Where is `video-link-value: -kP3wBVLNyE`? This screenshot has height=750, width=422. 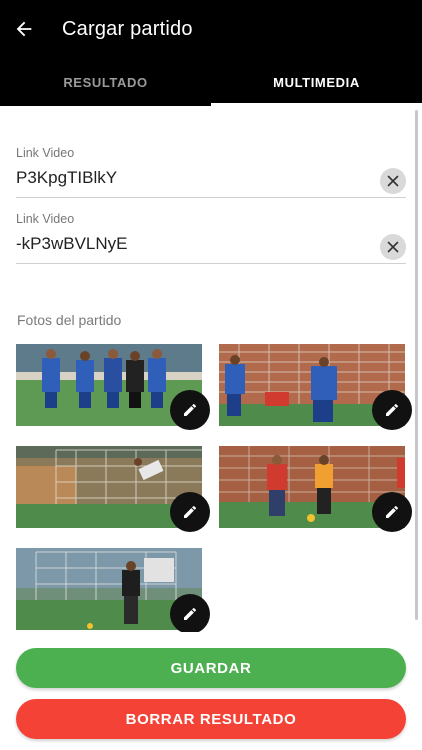 video-link-value: -kP3wBVLNyE is located at coordinates (71, 244).